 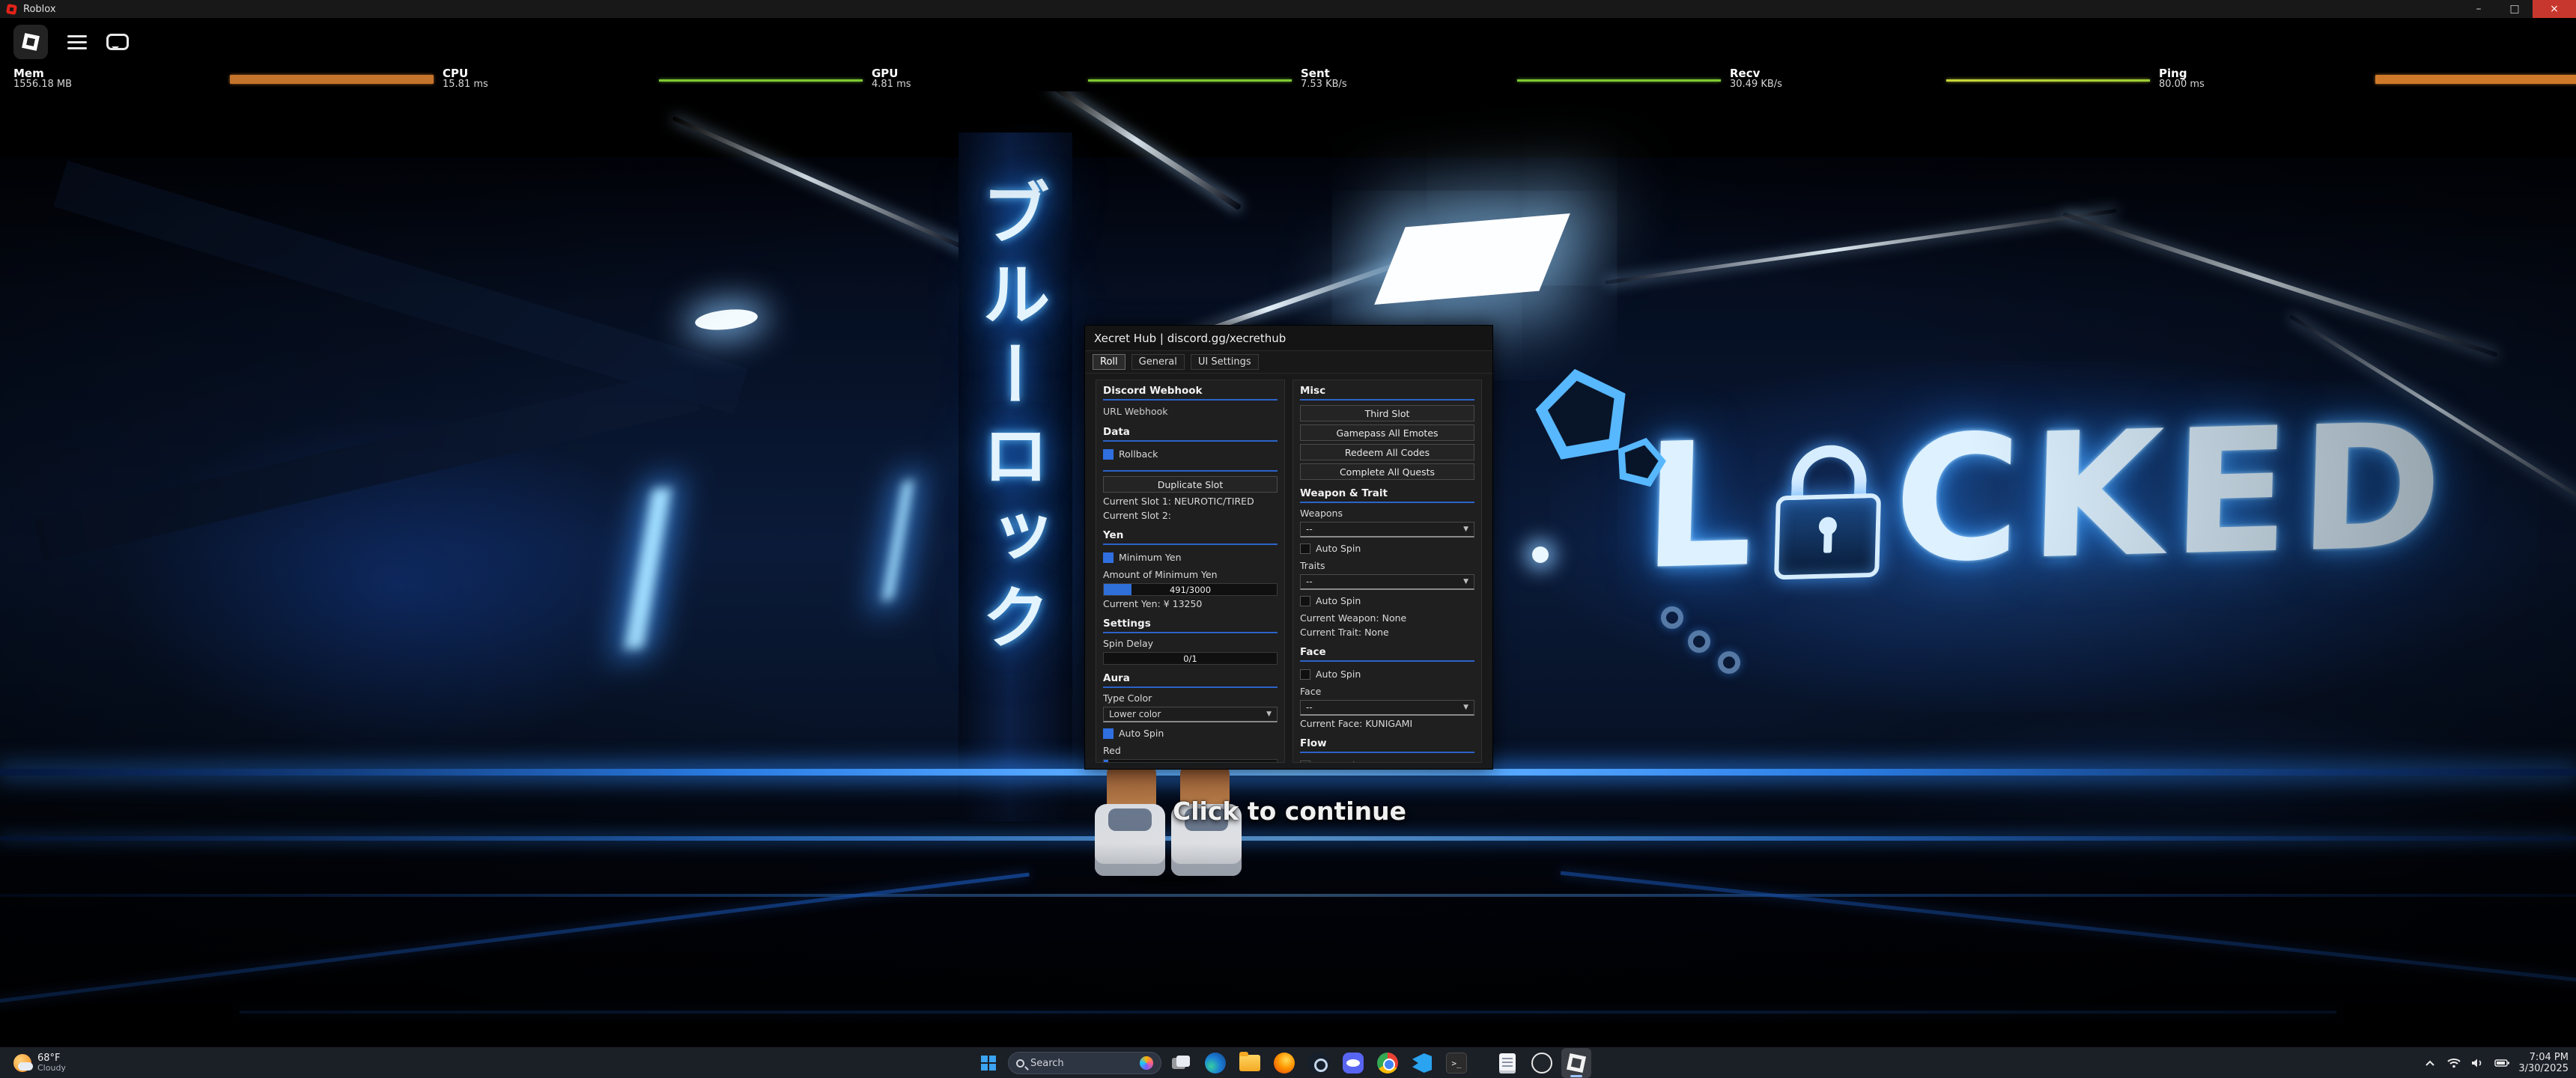 What do you see at coordinates (1160, 574) in the screenshot?
I see `amount-of-minimum-yen-label: Amount of Minimum Yen` at bounding box center [1160, 574].